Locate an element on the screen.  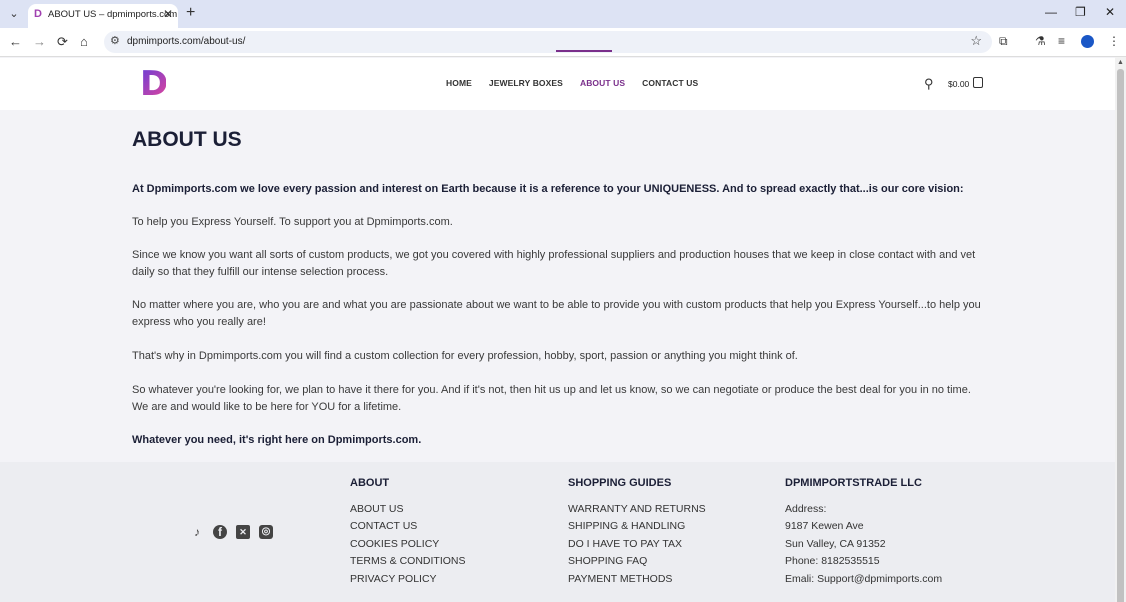
footer-street: 9187 Kewen Ave is located at coordinates (824, 526).